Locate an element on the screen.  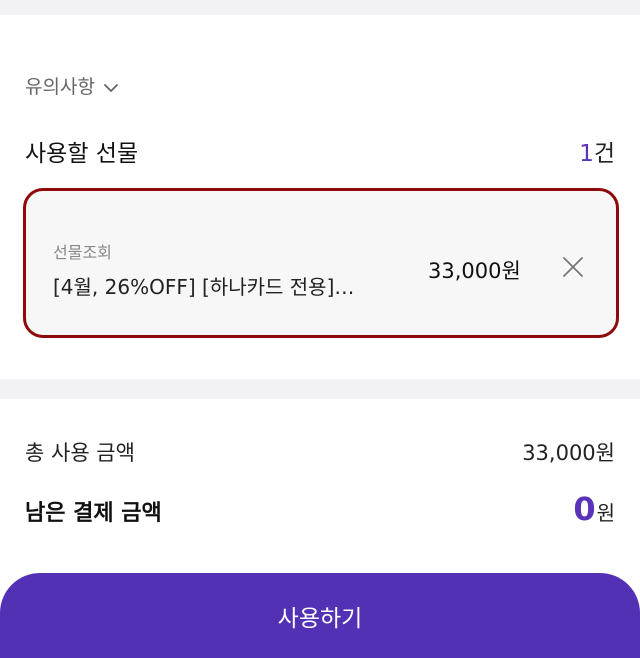
gift-type-label: 선물조회 is located at coordinates (82, 252).